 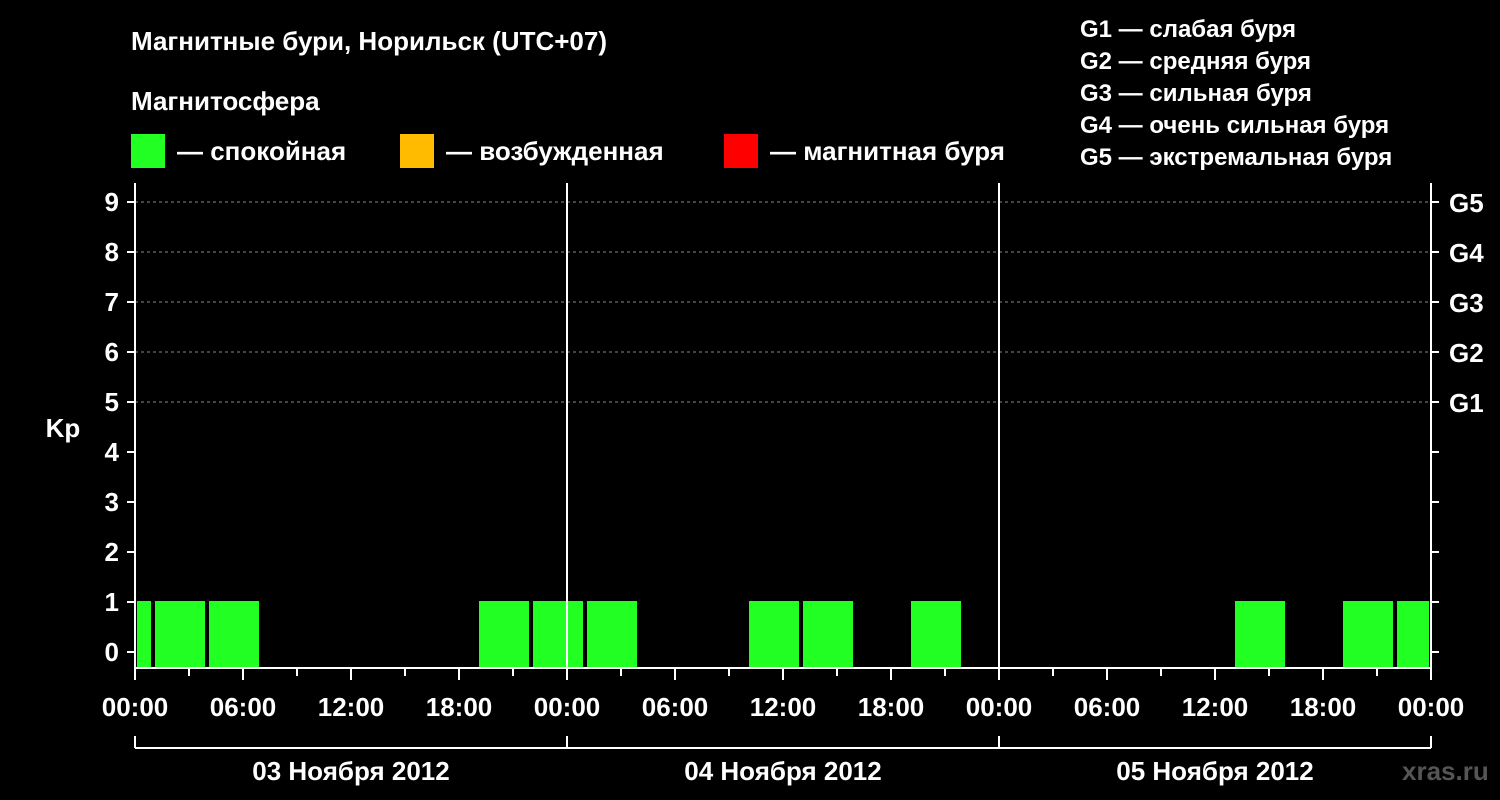 What do you see at coordinates (1214, 771) in the screenshot?
I see `day-label: 05 Ноября 2012` at bounding box center [1214, 771].